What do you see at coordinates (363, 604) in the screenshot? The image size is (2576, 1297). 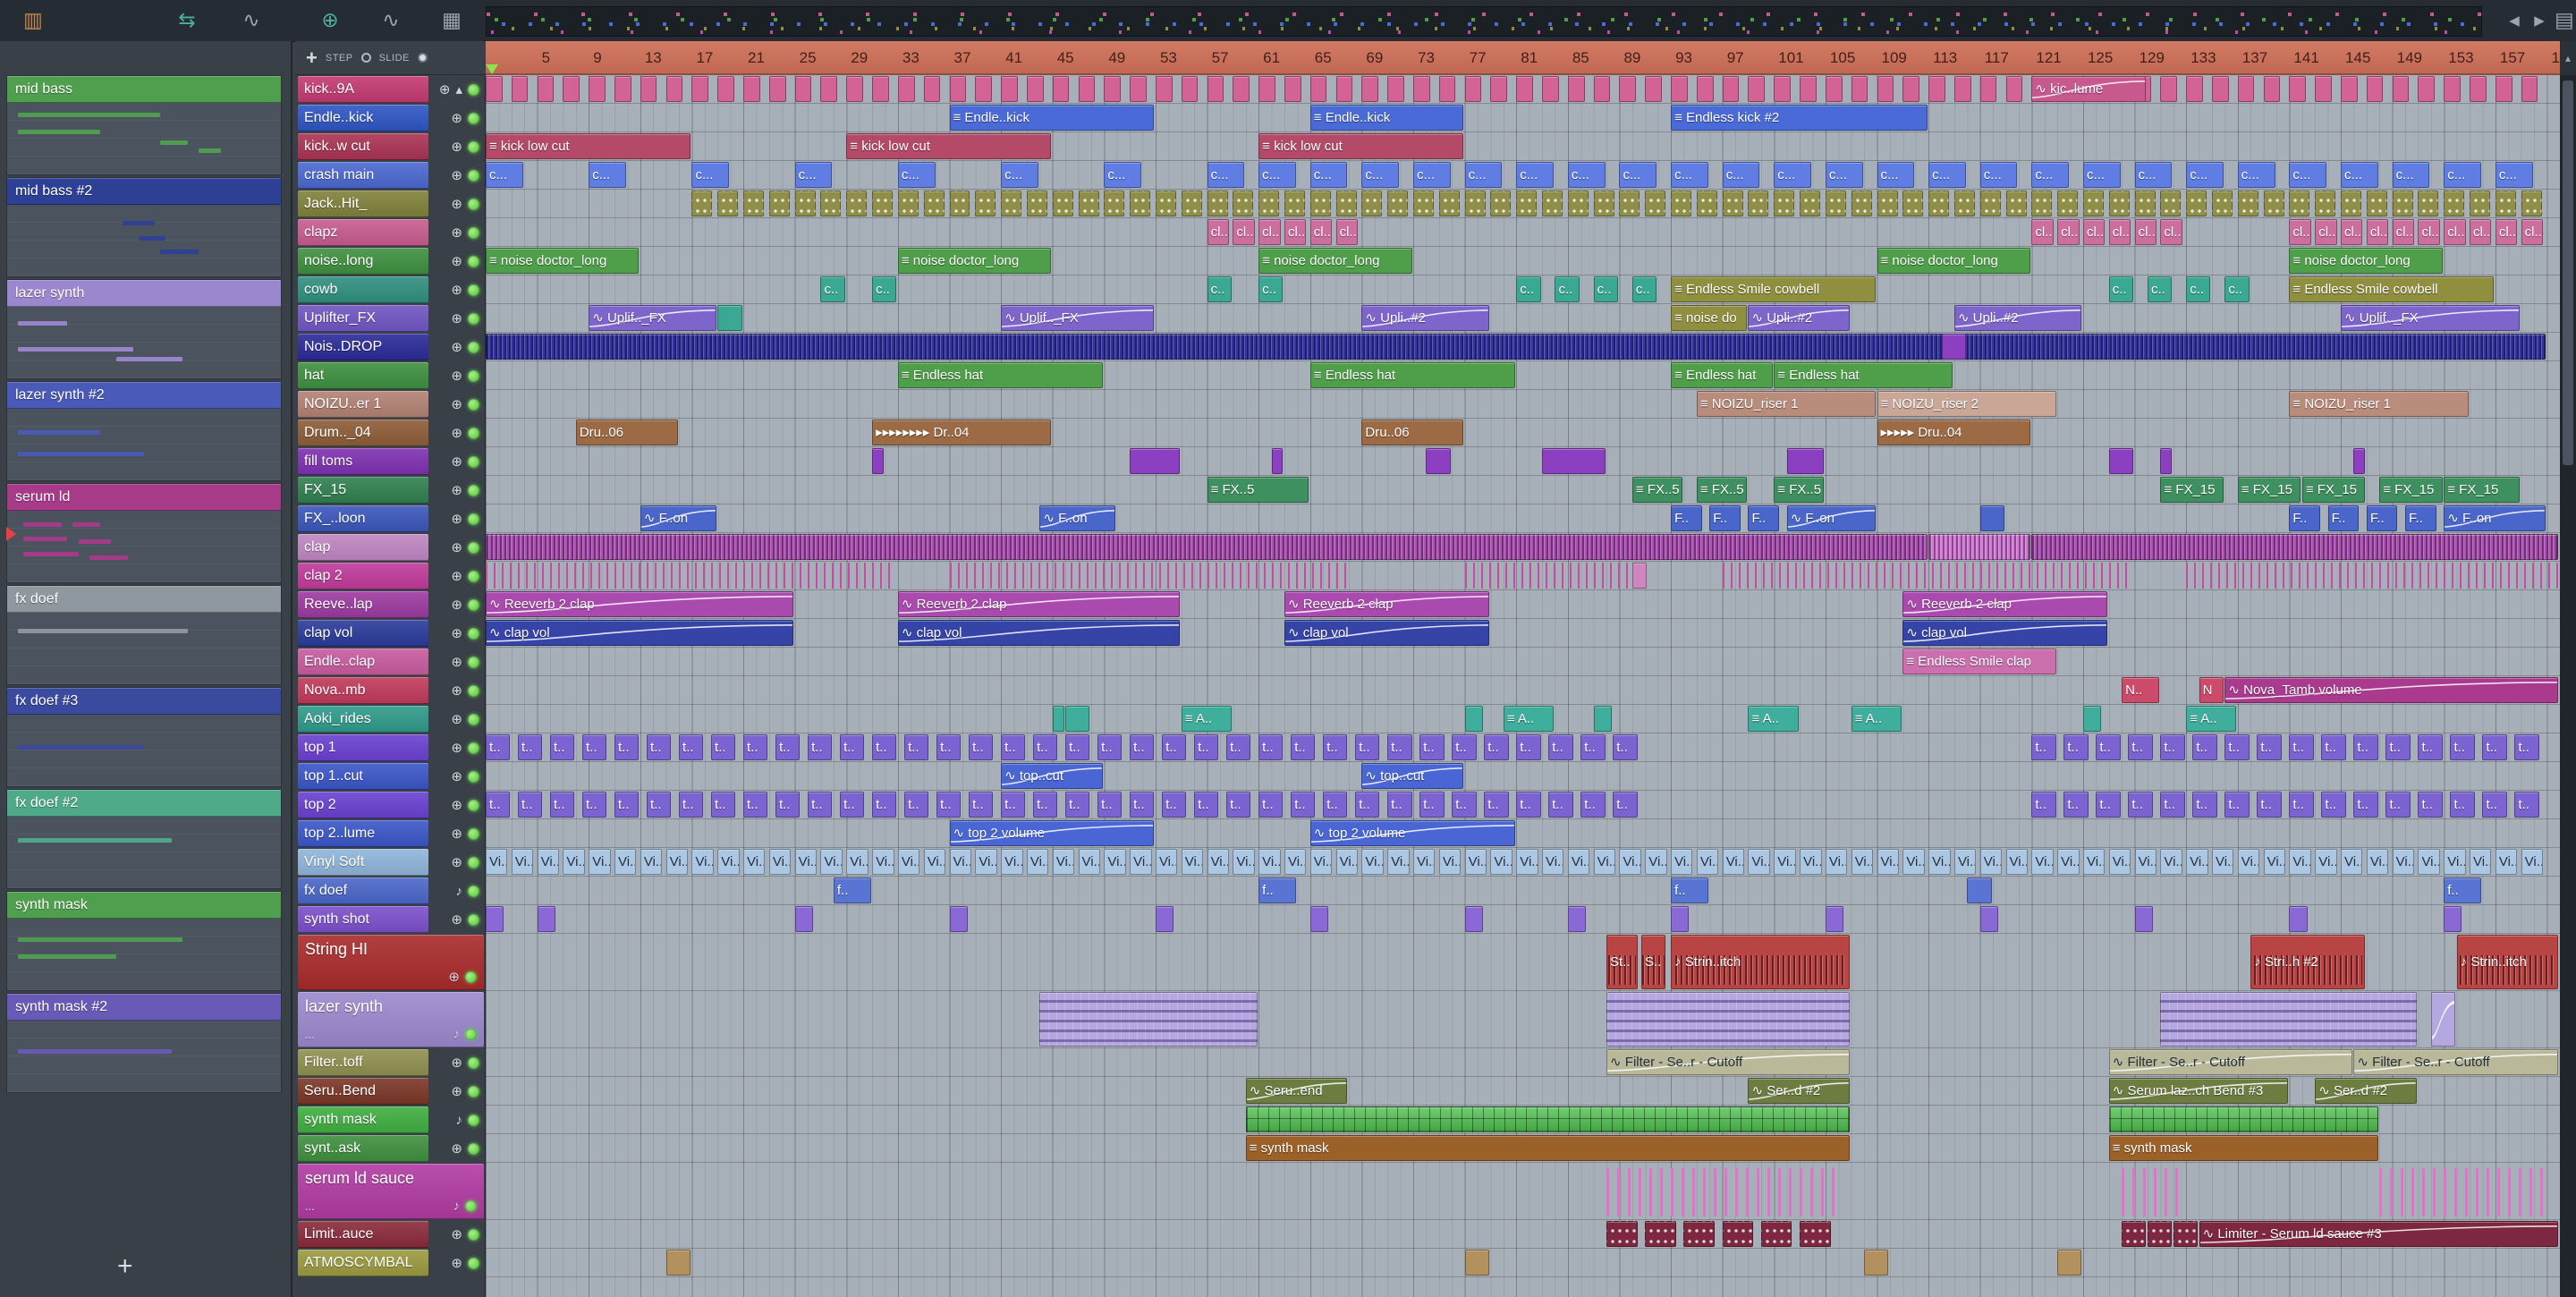 I see `track-name-button: Reeve..lap` at bounding box center [363, 604].